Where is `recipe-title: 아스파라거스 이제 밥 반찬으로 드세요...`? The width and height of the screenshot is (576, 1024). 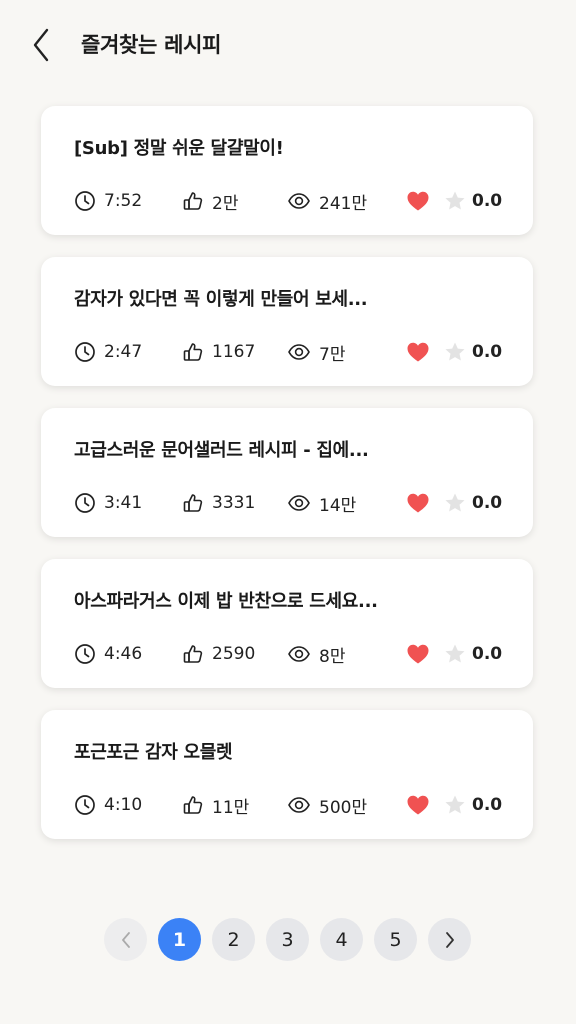
recipe-title: 아스파라거스 이제 밥 반찬으로 드세요... is located at coordinates (226, 601).